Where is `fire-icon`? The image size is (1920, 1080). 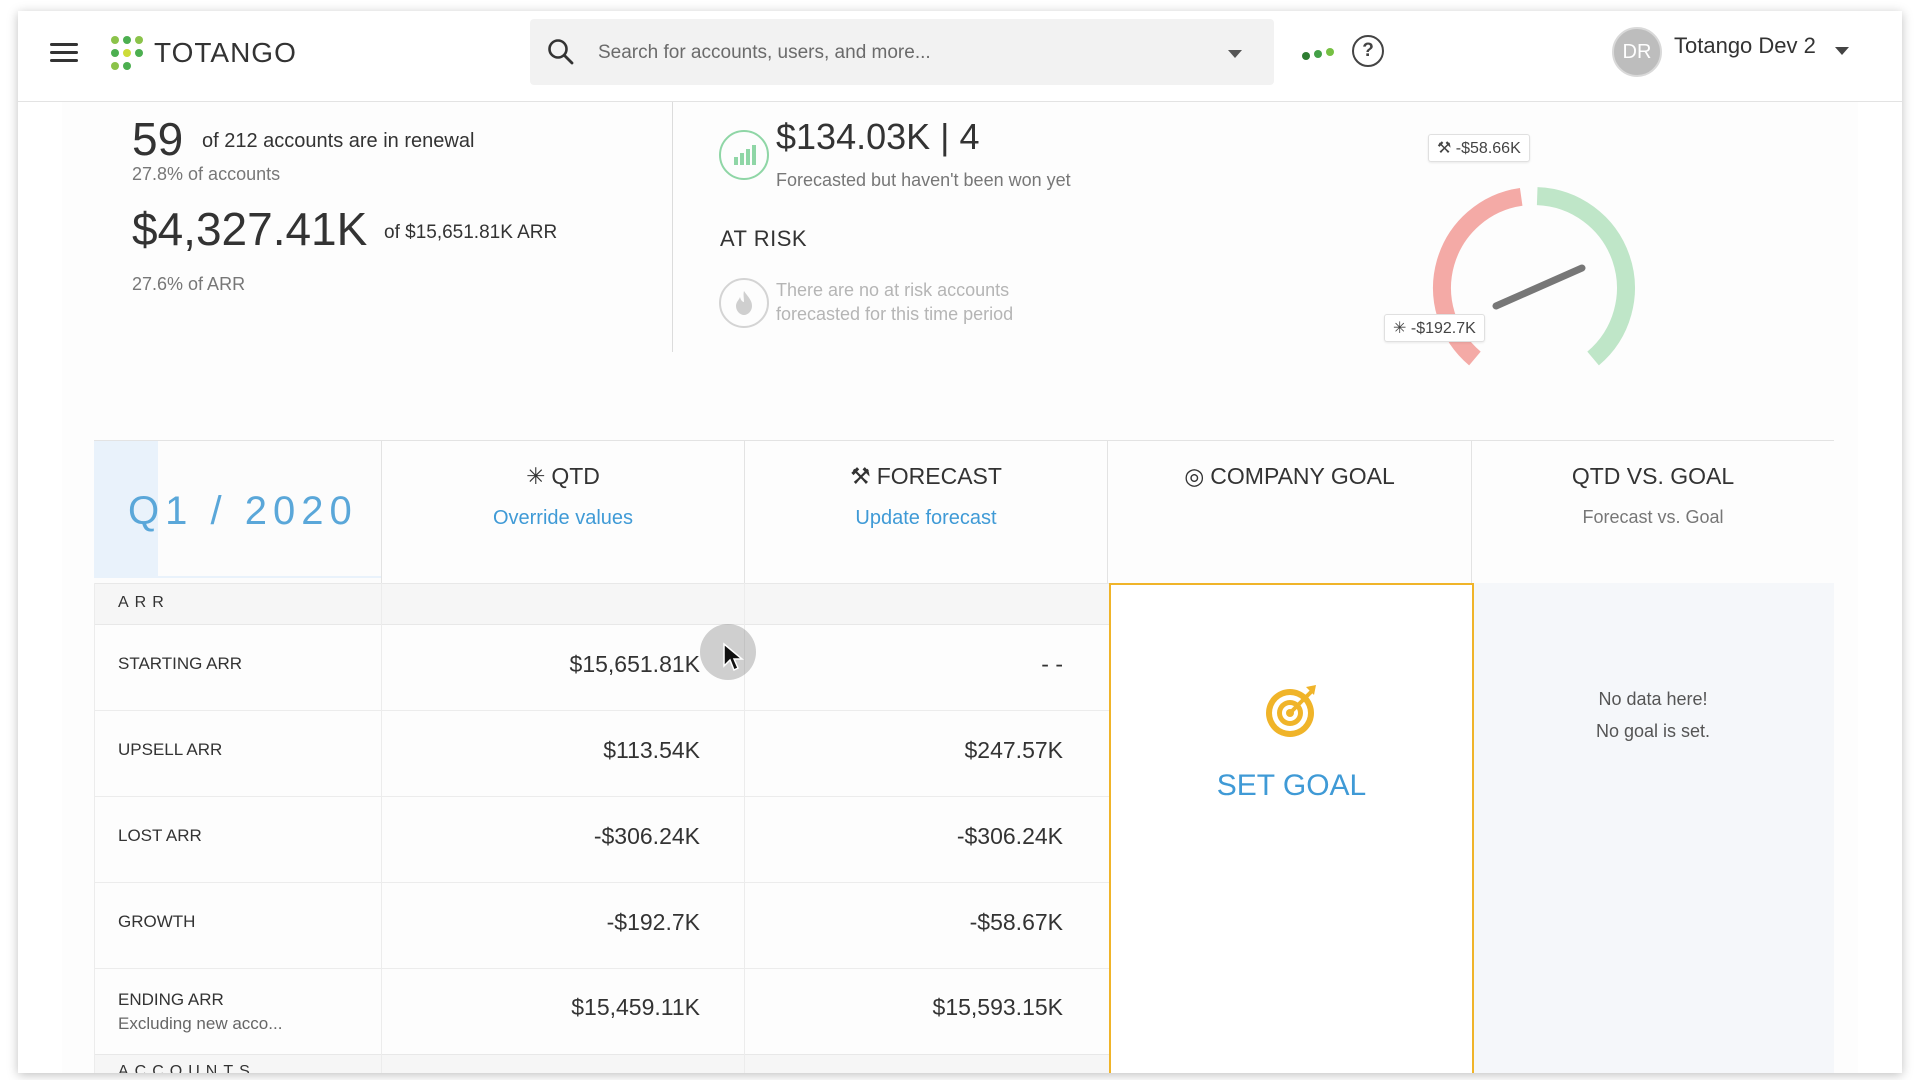
fire-icon is located at coordinates (744, 303).